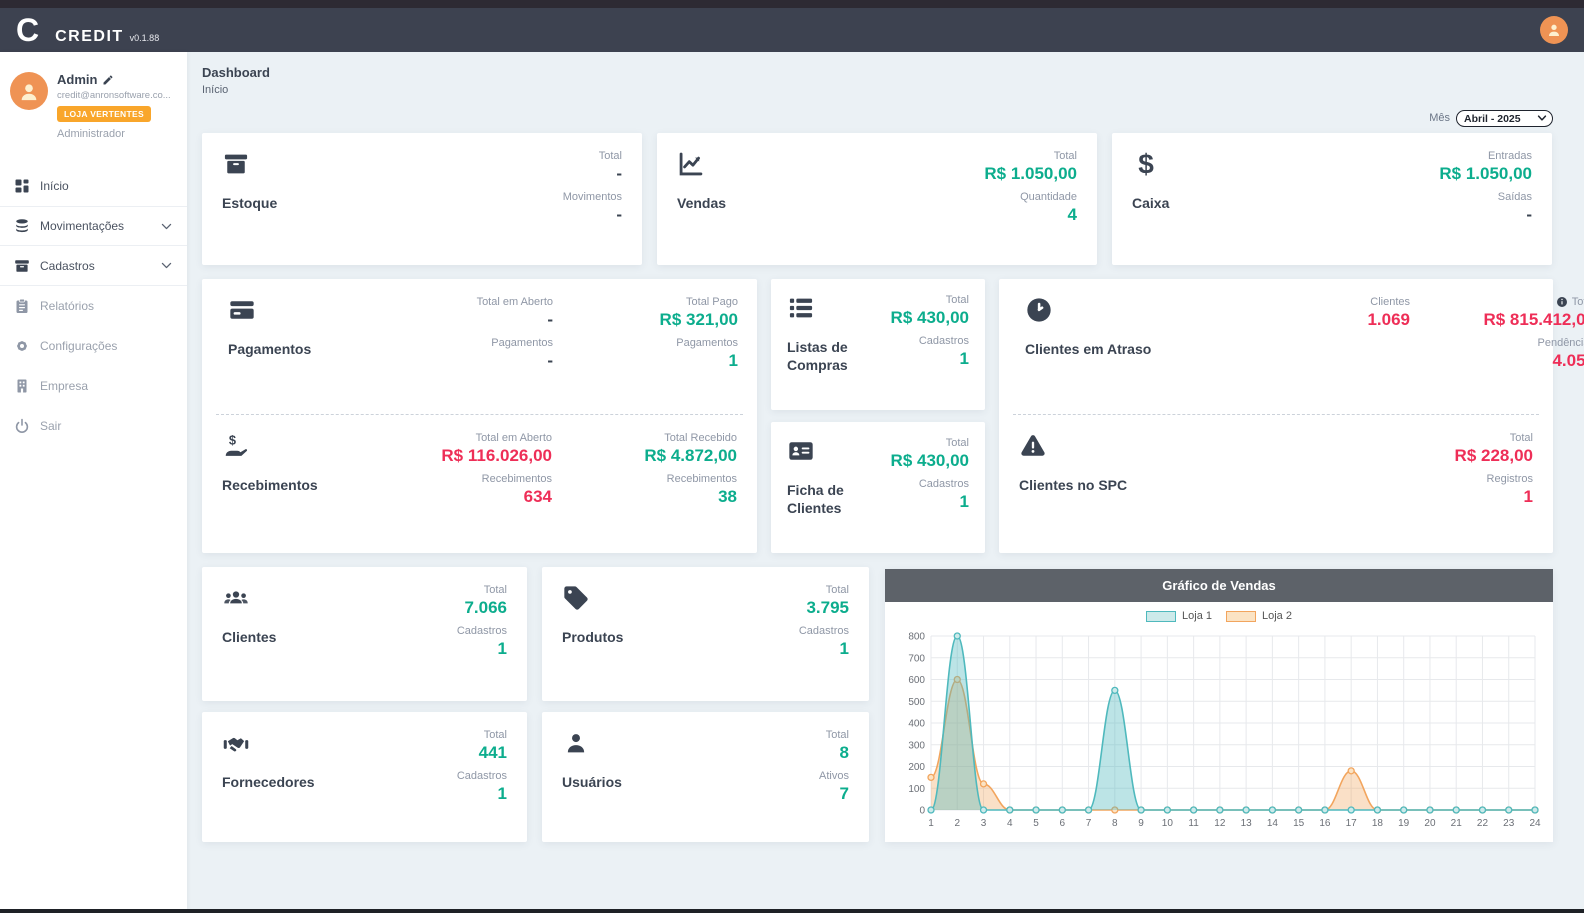  Describe the element at coordinates (1514, 197) in the screenshot. I see `stat-label: Saídas` at that location.